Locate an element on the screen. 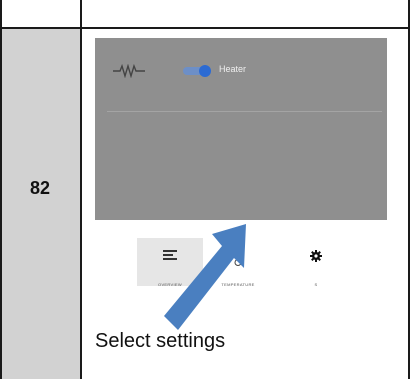  table-border-left is located at coordinates (1, 189).